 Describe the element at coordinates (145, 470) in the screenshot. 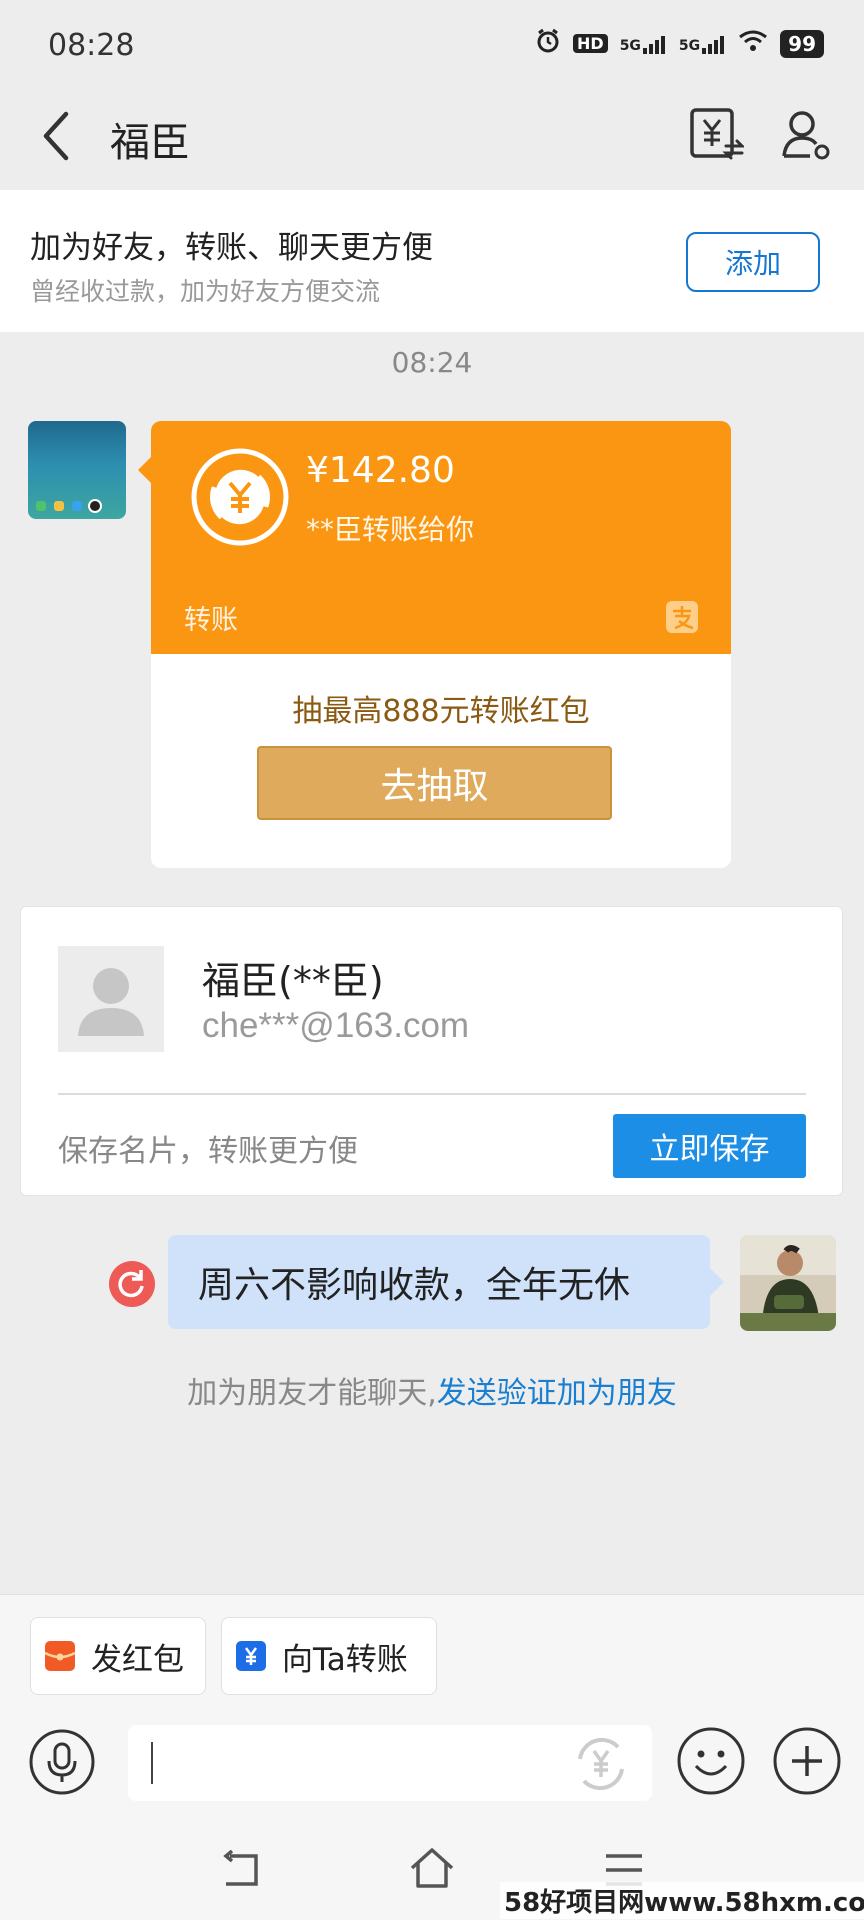

I see `transfer-card-pointer` at that location.